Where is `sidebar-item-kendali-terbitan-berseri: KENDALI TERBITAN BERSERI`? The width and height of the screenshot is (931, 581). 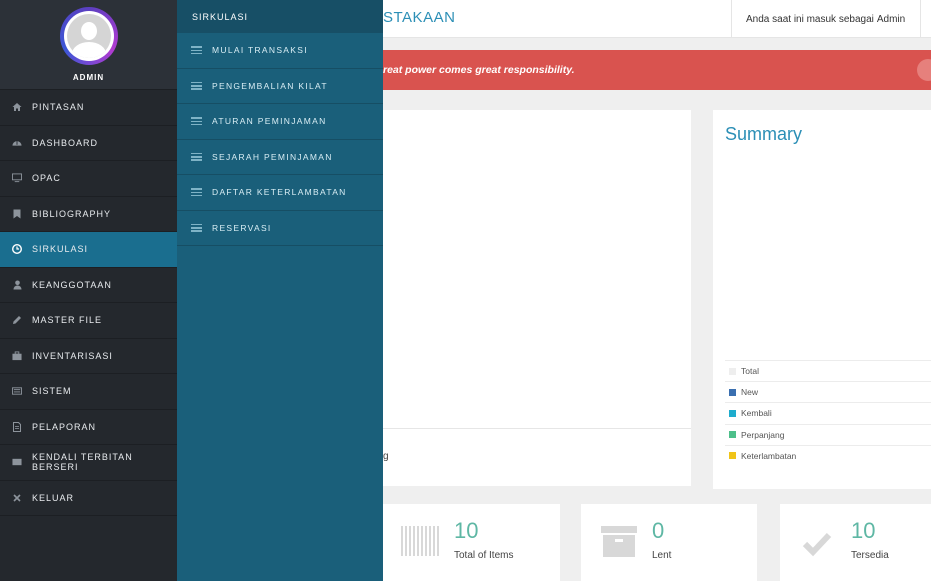
sidebar-item-kendali-terbitan-berseri: KENDALI TERBITAN BERSERI is located at coordinates (88, 463).